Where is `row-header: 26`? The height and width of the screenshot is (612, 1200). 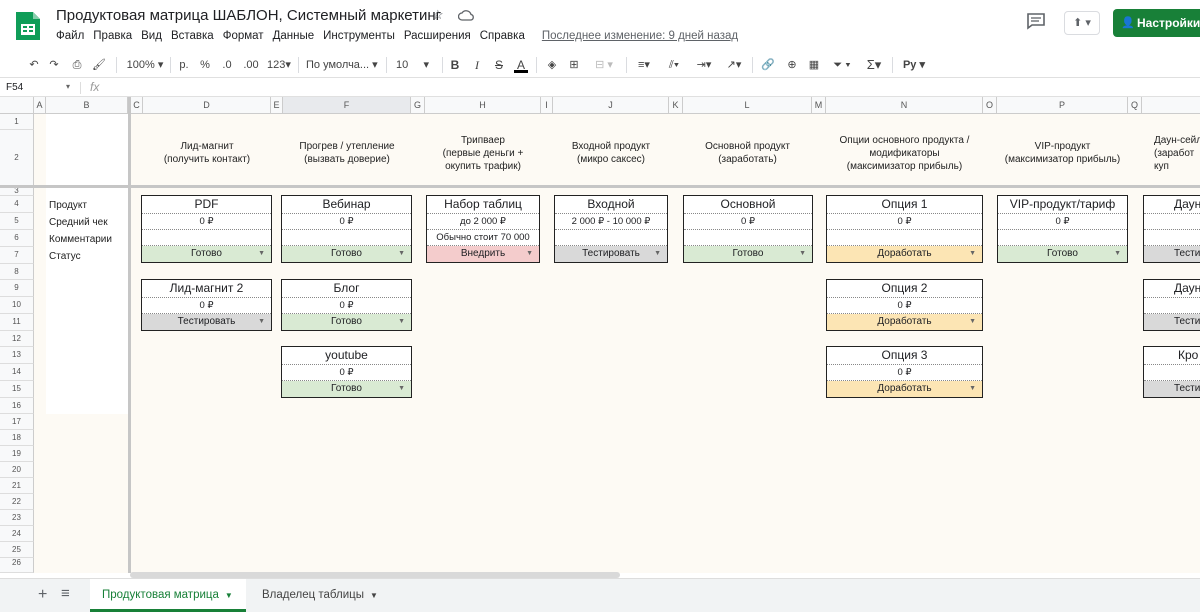
row-header: 26 is located at coordinates (17, 565).